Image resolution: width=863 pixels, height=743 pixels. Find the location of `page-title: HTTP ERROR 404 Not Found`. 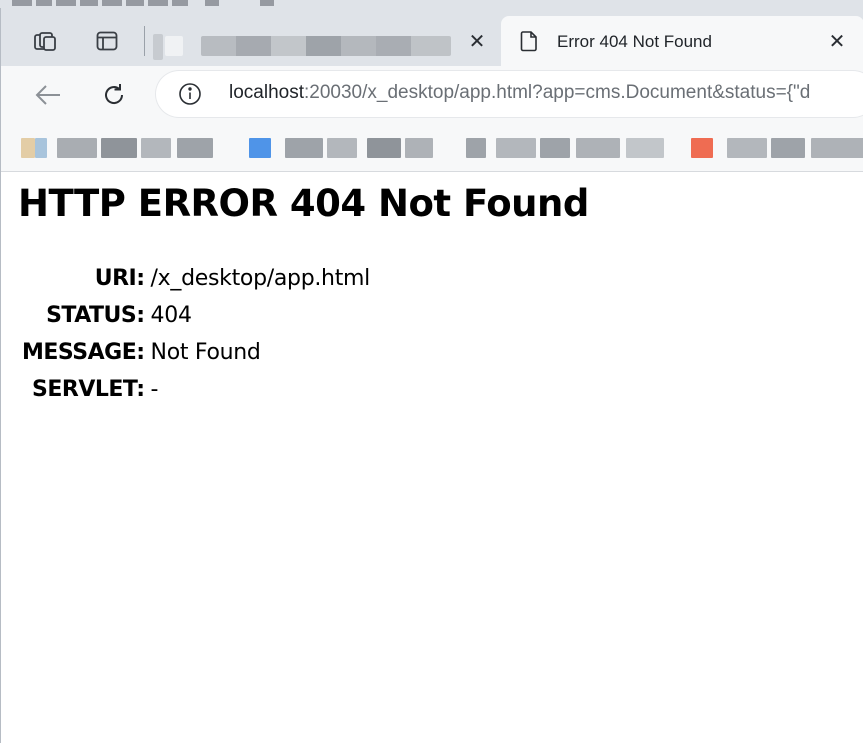

page-title: HTTP ERROR 404 Not Found is located at coordinates (303, 203).